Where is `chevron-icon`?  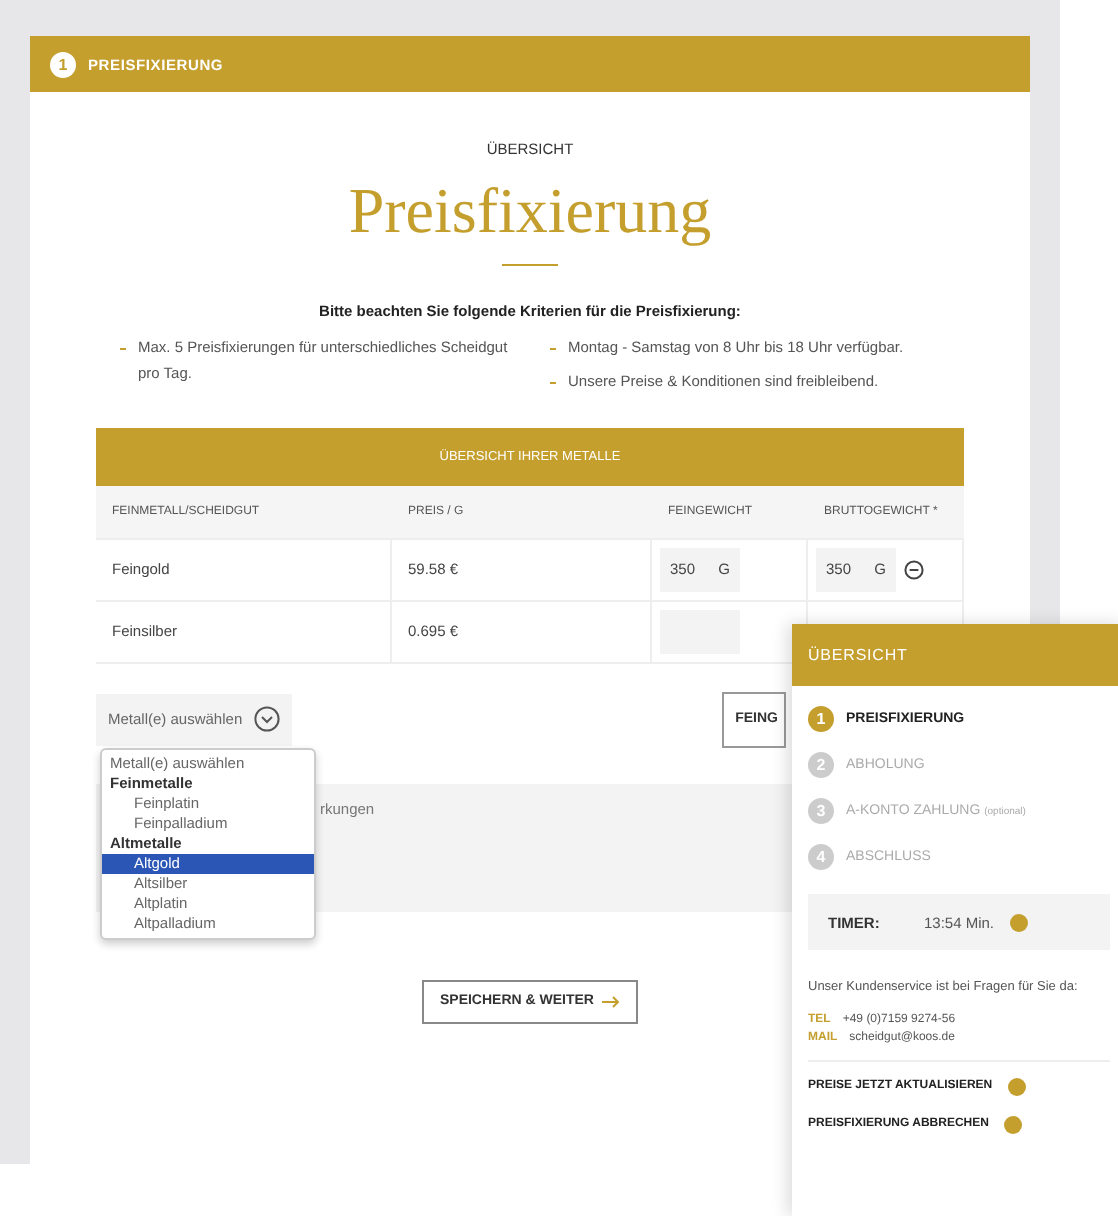
chevron-icon is located at coordinates (267, 719).